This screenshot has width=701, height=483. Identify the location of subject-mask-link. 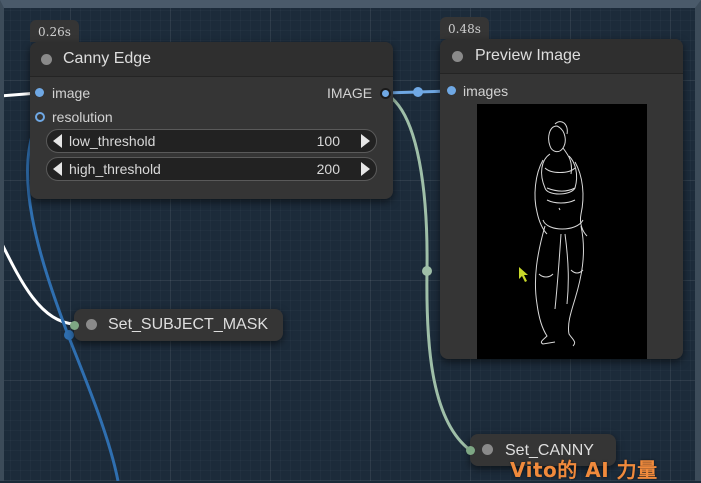
(37, 282).